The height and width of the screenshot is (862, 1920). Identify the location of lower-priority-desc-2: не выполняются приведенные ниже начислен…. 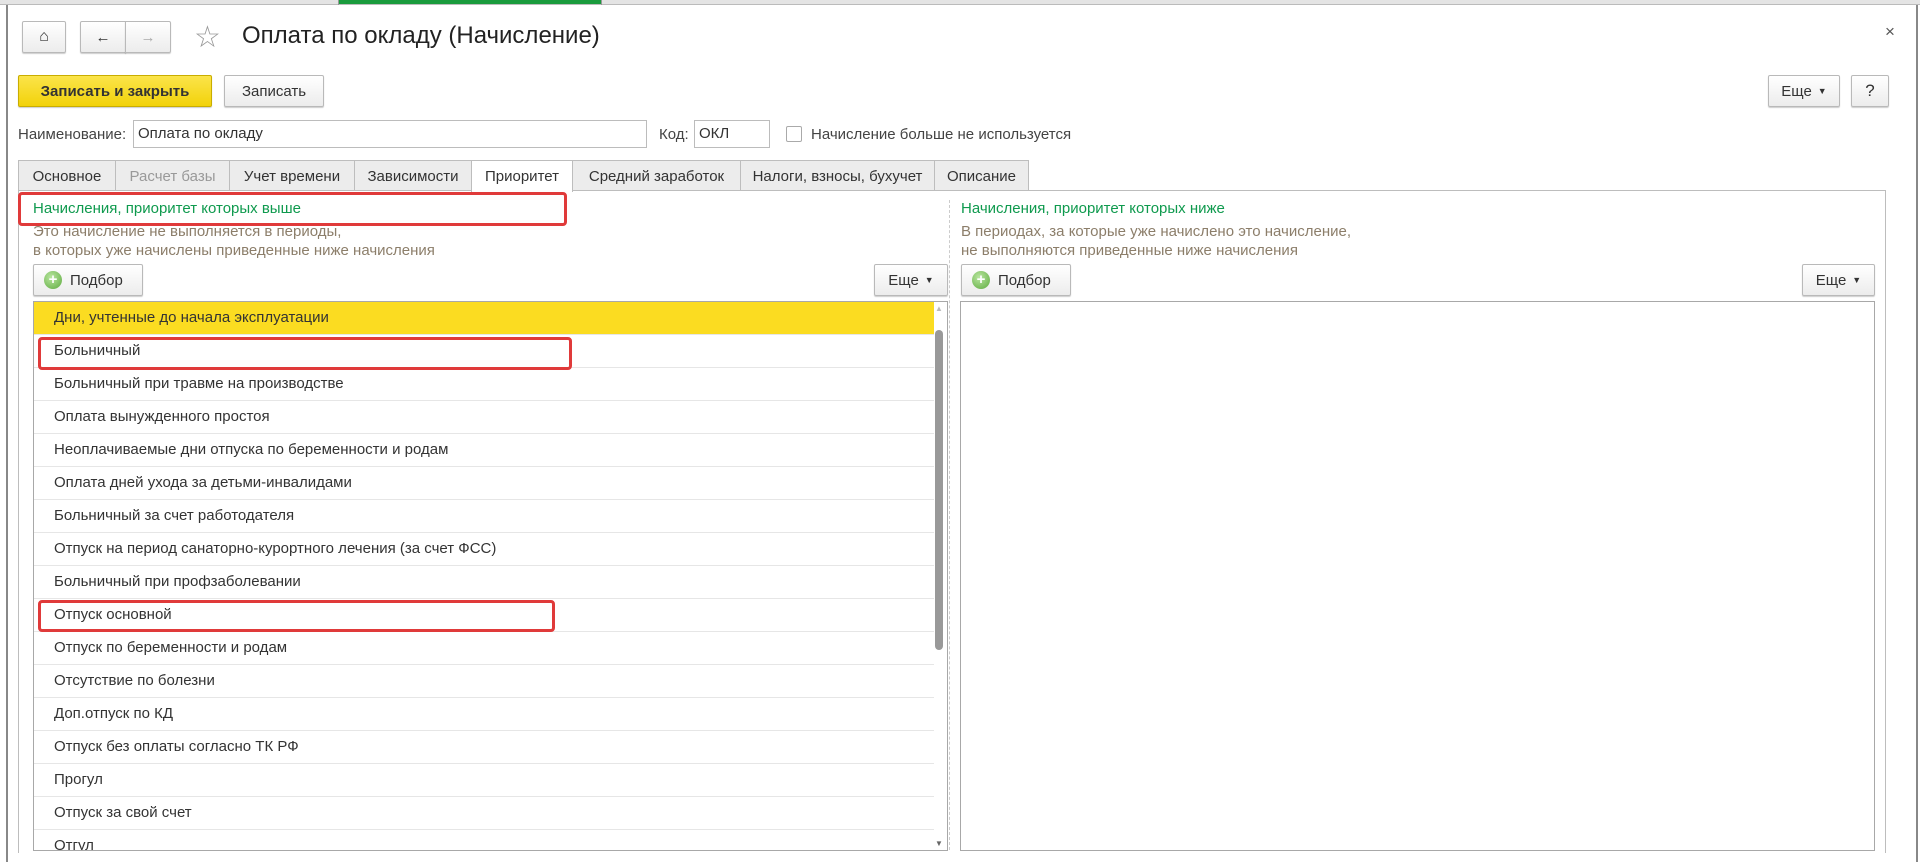
(1129, 250).